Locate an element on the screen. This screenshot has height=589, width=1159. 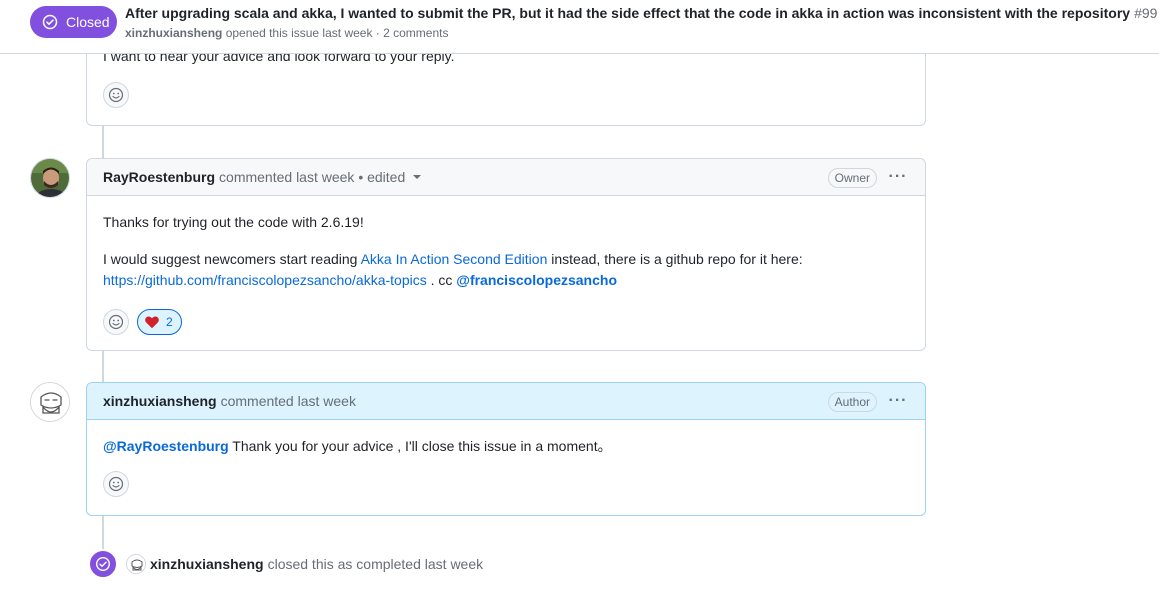
opener-link: xinzhuxiansheng is located at coordinates (173, 33).